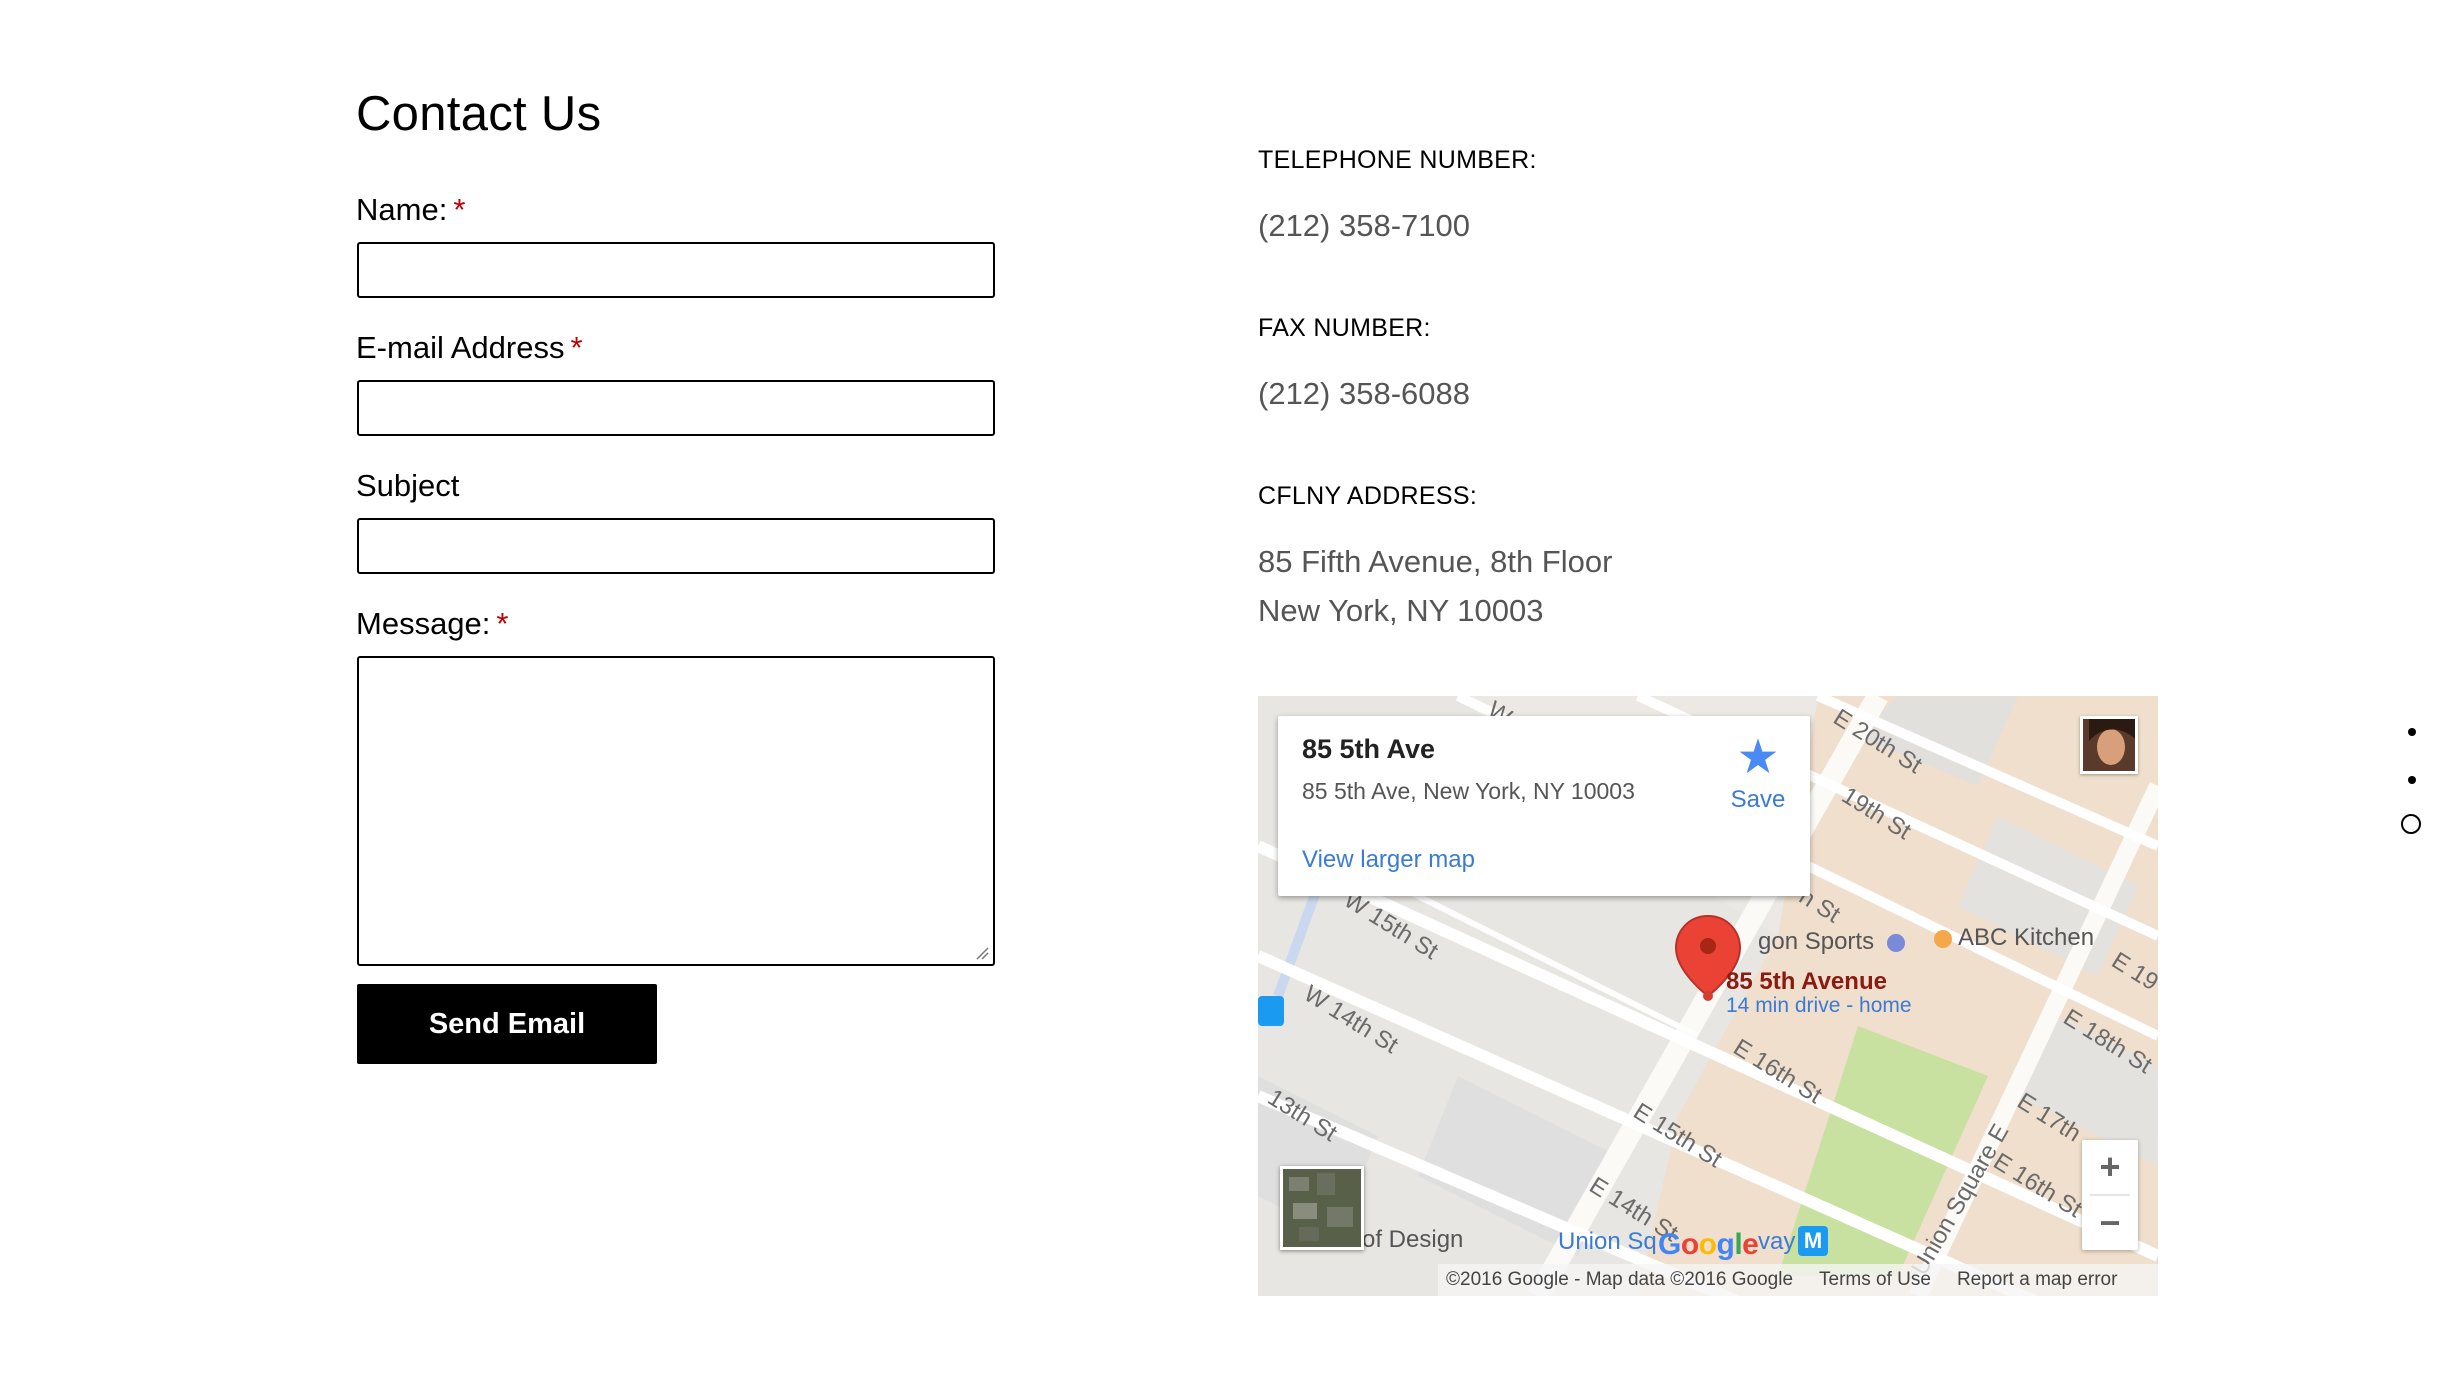  Describe the element at coordinates (423, 623) in the screenshot. I see `message-label-text: Message:` at that location.